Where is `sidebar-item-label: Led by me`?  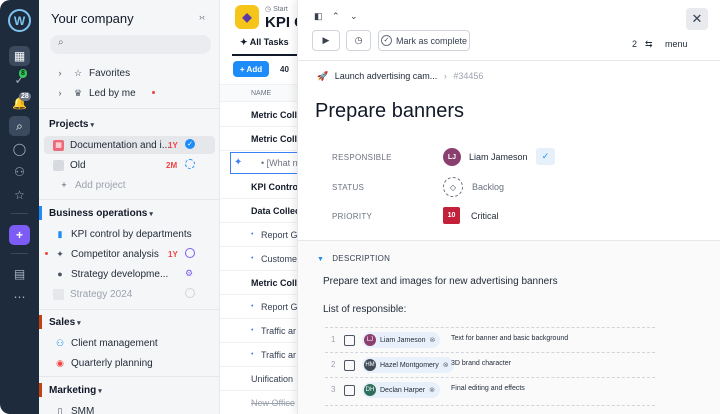
sidebar-item-label: Led by me is located at coordinates (112, 93).